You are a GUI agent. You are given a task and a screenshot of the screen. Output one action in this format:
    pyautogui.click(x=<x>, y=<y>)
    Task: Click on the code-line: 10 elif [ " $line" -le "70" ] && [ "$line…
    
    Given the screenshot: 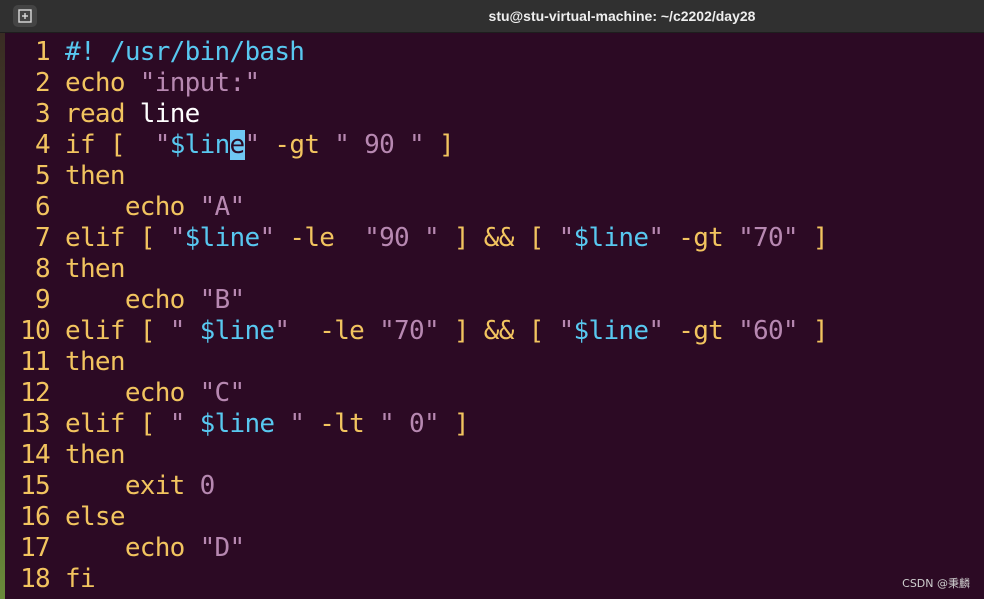 What is the action you would take?
    pyautogui.click(x=494, y=331)
    